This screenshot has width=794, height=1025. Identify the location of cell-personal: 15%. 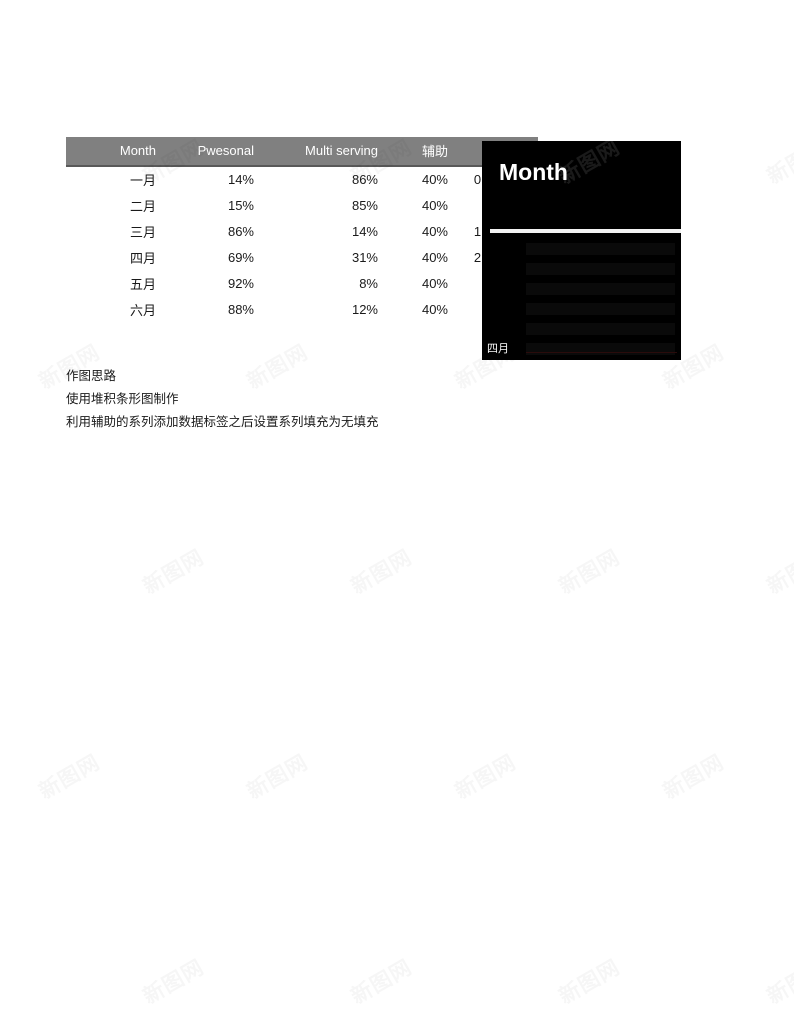
(240, 205).